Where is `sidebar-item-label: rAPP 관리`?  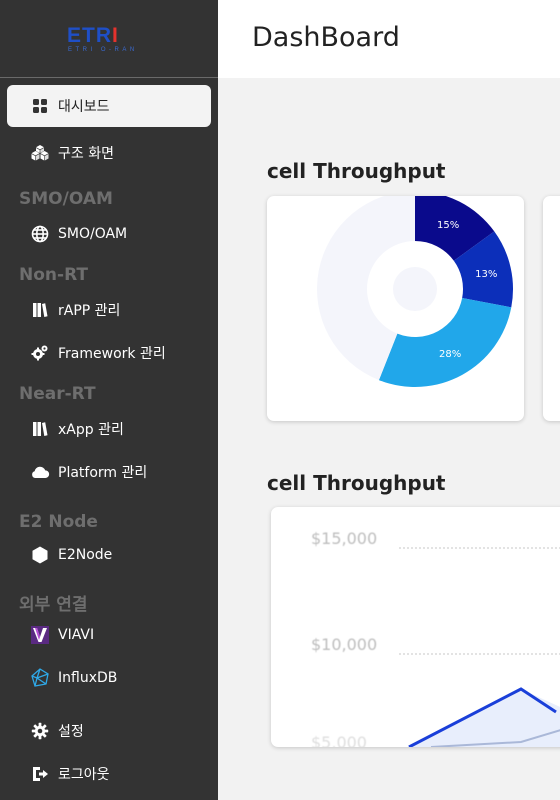
sidebar-item-label: rAPP 관리 is located at coordinates (89, 311).